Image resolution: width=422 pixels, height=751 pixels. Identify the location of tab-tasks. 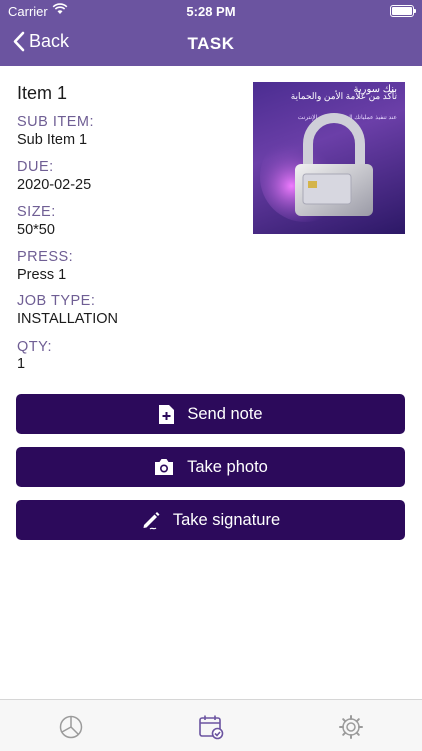
(211, 727).